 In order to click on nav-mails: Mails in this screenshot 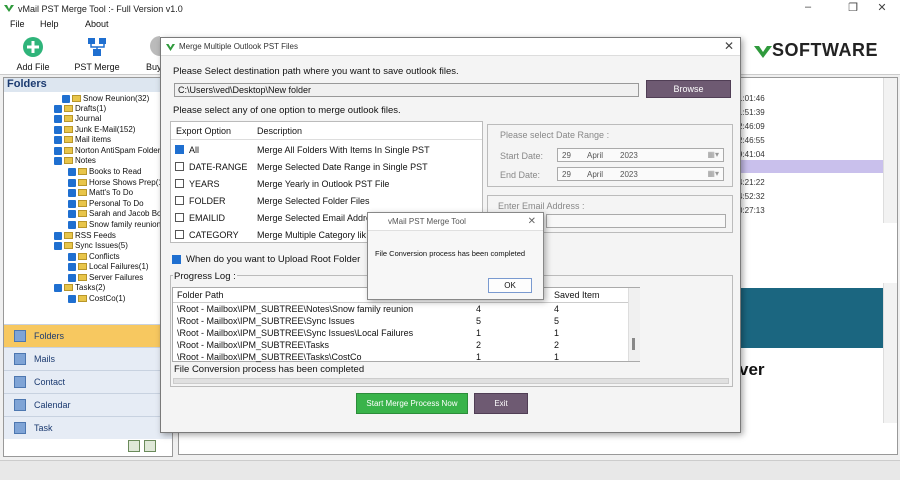, I will do `click(88, 358)`.